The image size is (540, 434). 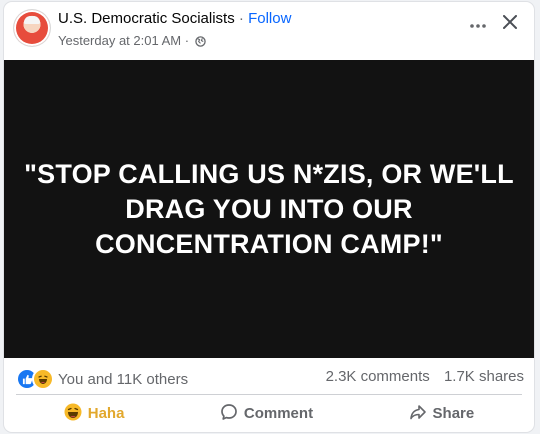 I want to click on more-options-button, so click(x=478, y=24).